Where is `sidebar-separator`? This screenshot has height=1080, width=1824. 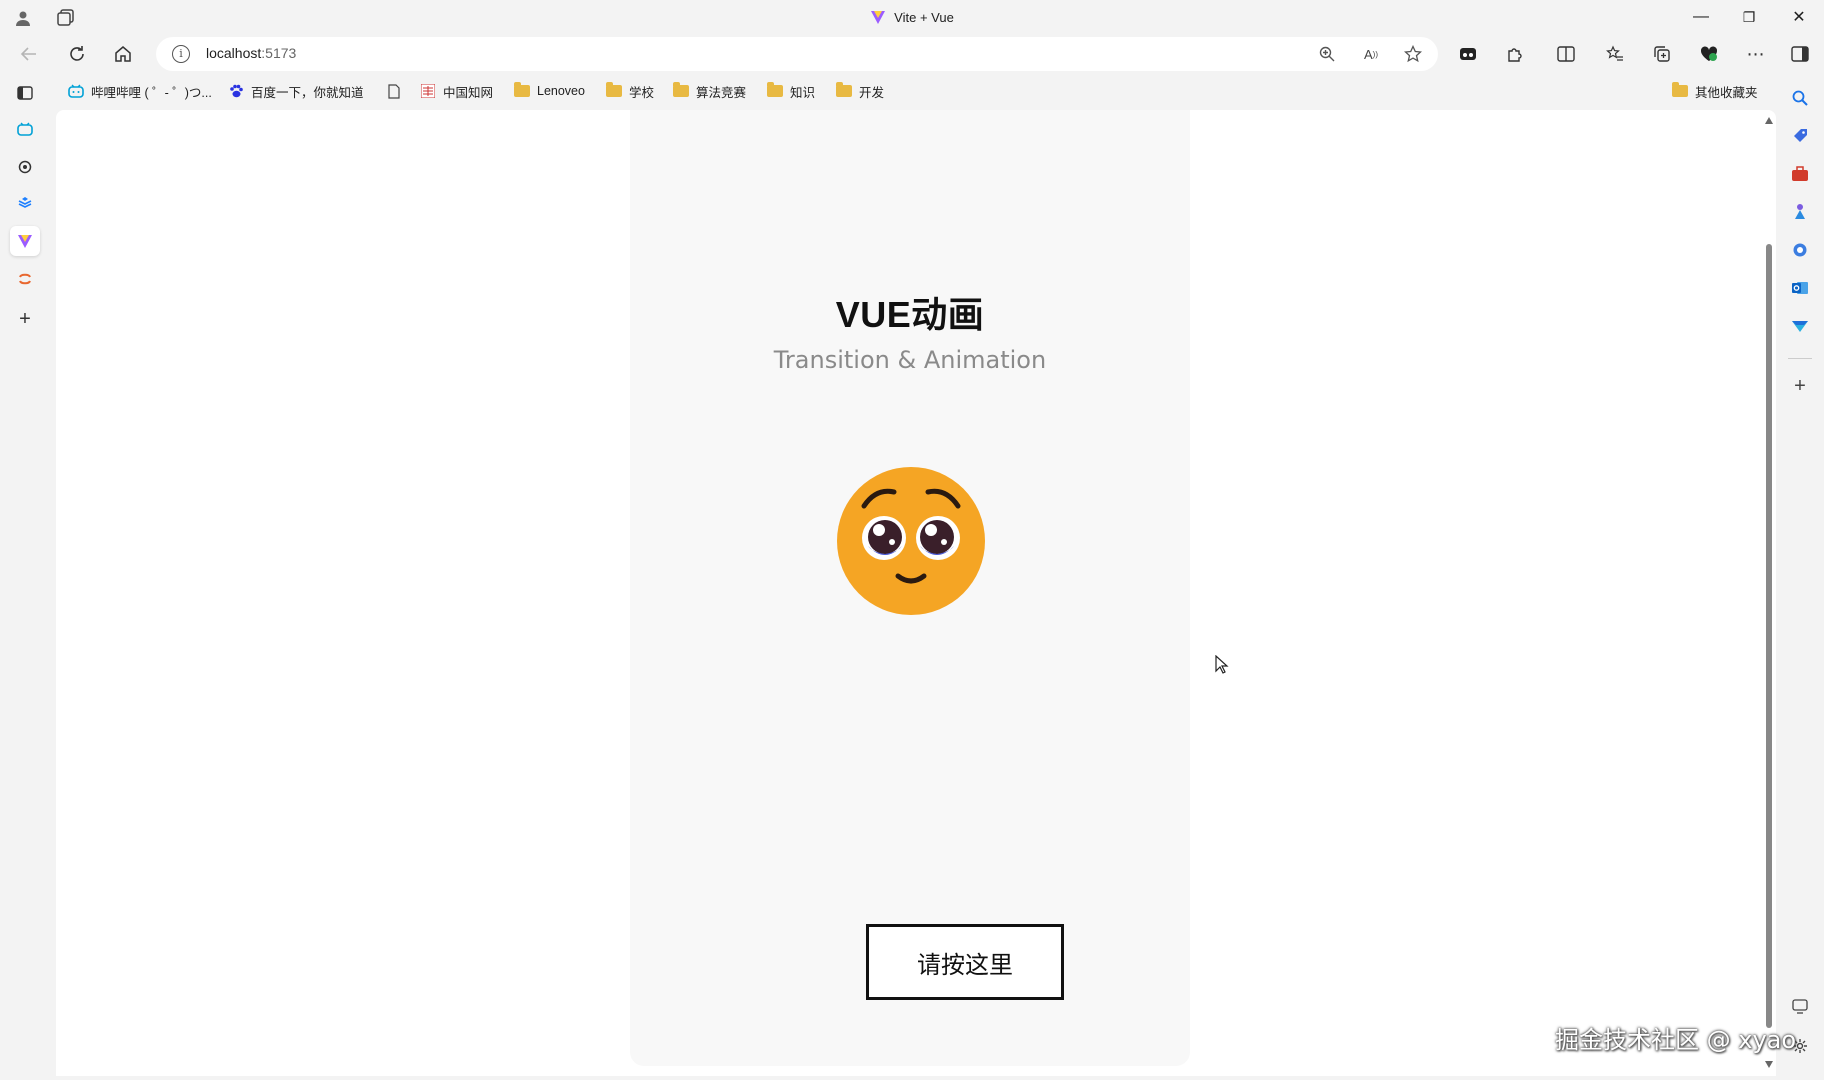
sidebar-separator is located at coordinates (1800, 358).